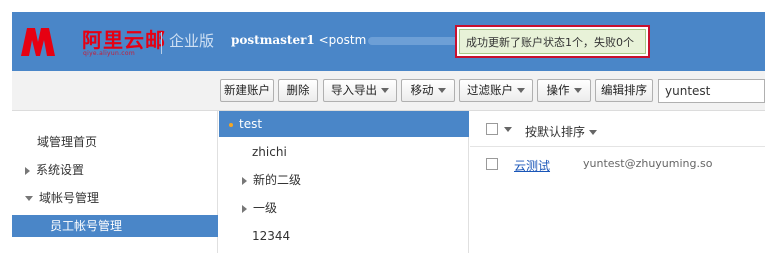 The image size is (765, 253). What do you see at coordinates (67, 142) in the screenshot?
I see `sidebar-item-label: 域管理首页` at bounding box center [67, 142].